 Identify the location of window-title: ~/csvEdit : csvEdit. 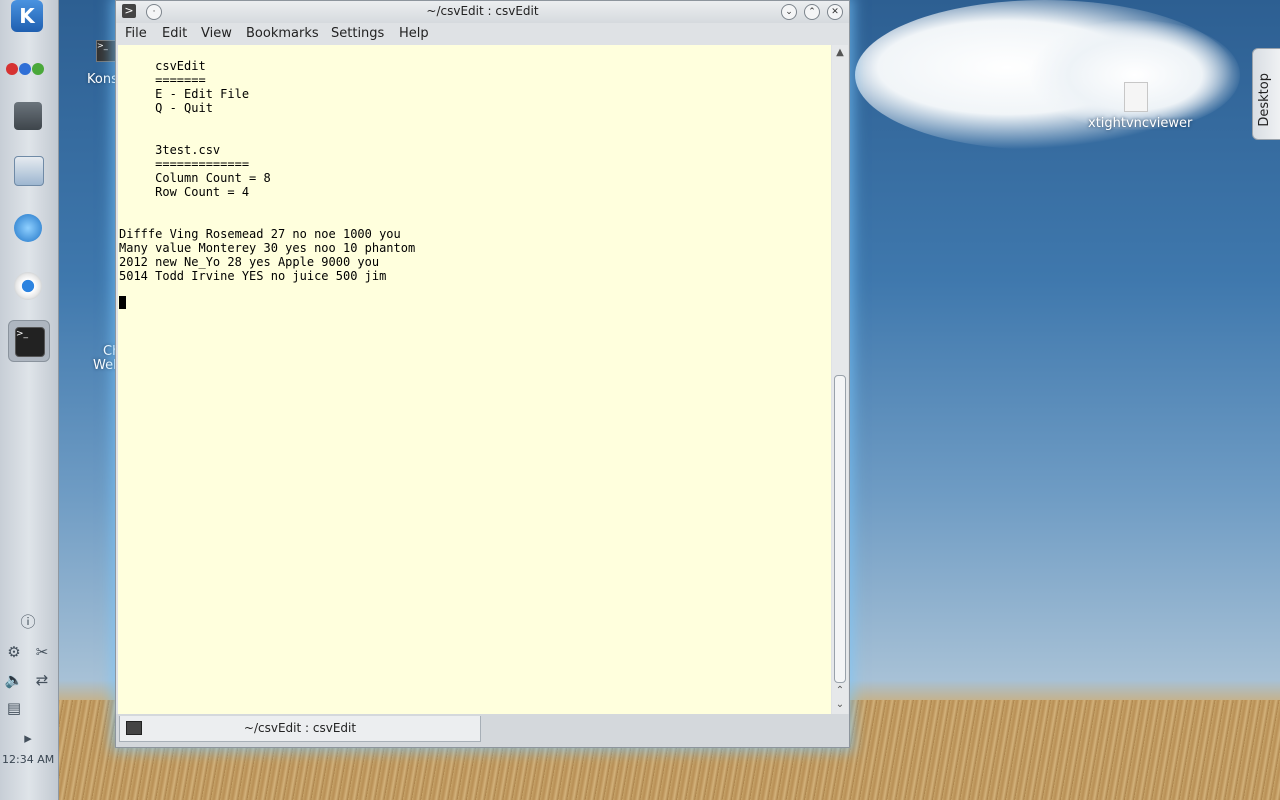
(482, 11).